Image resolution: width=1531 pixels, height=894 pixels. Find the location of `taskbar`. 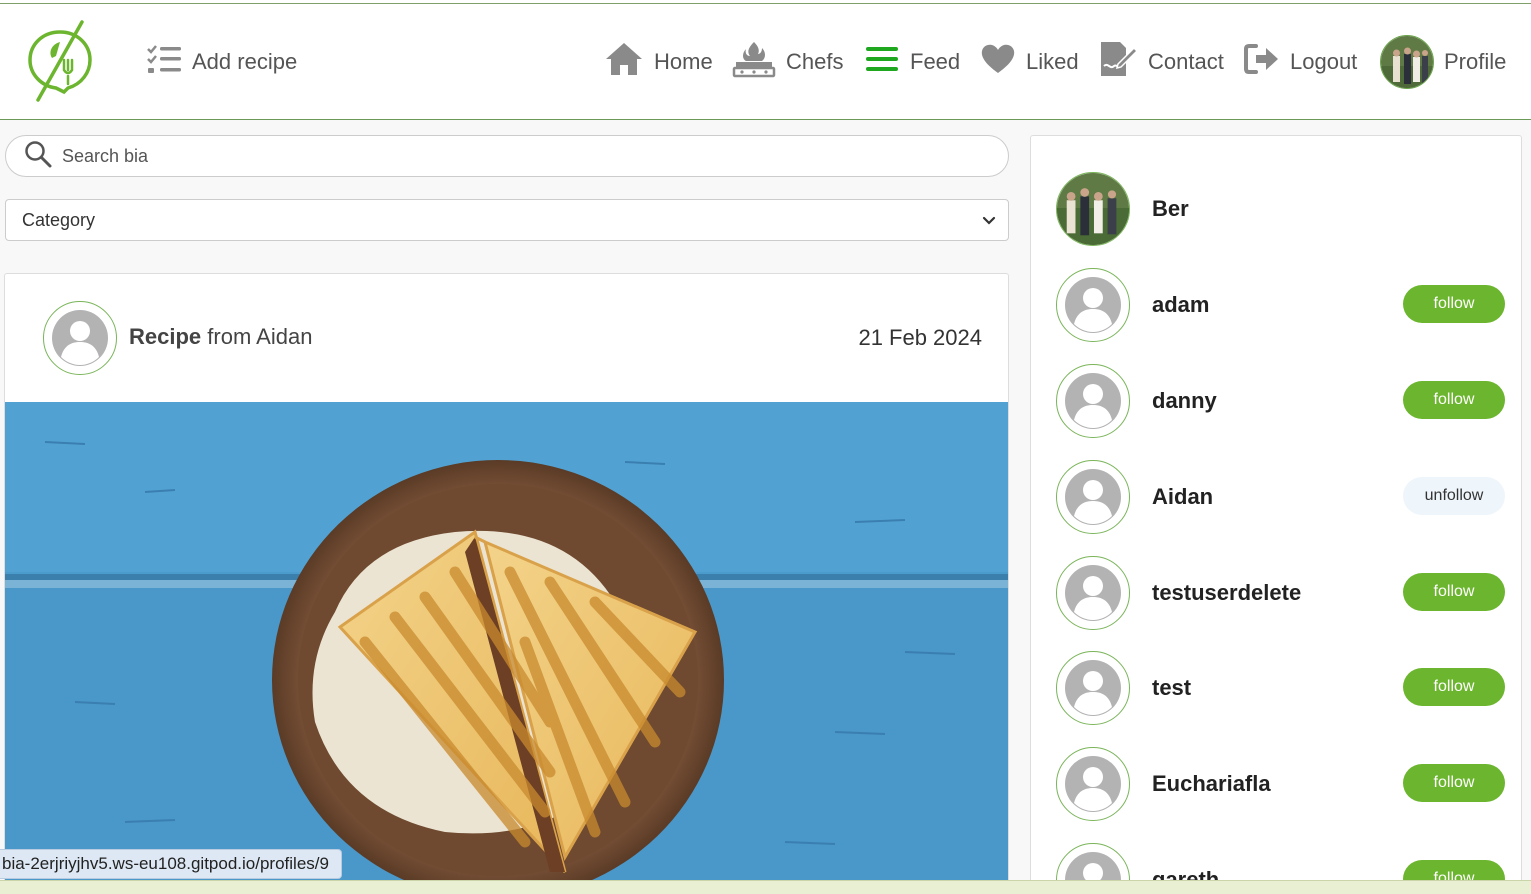

taskbar is located at coordinates (765, 887).